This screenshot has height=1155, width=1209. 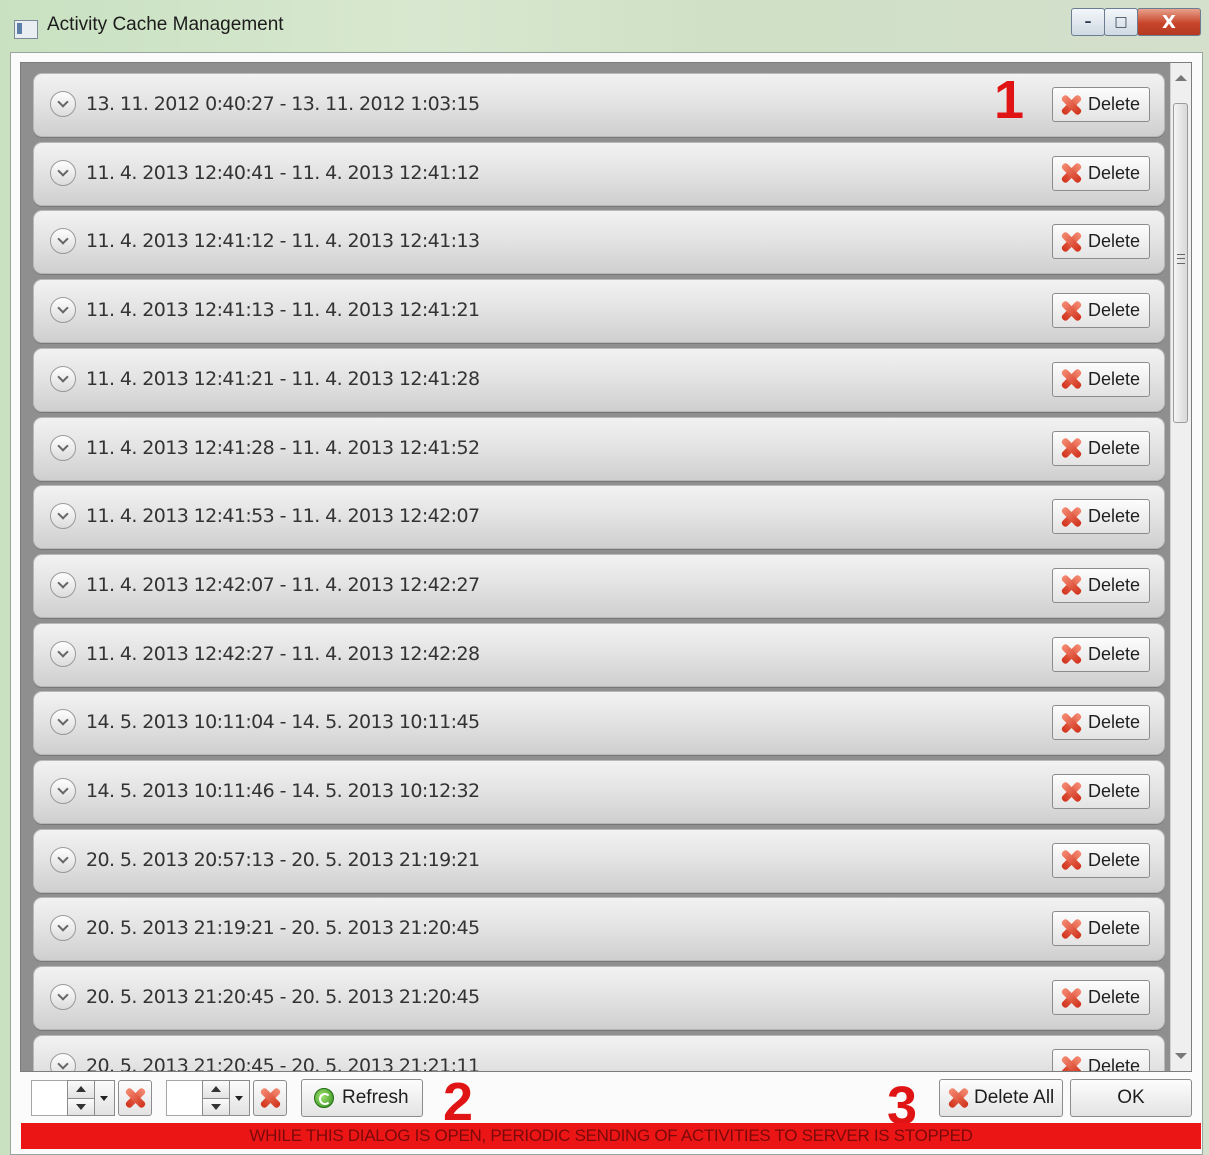 What do you see at coordinates (1009, 100) in the screenshot?
I see `annotation-1: 1` at bounding box center [1009, 100].